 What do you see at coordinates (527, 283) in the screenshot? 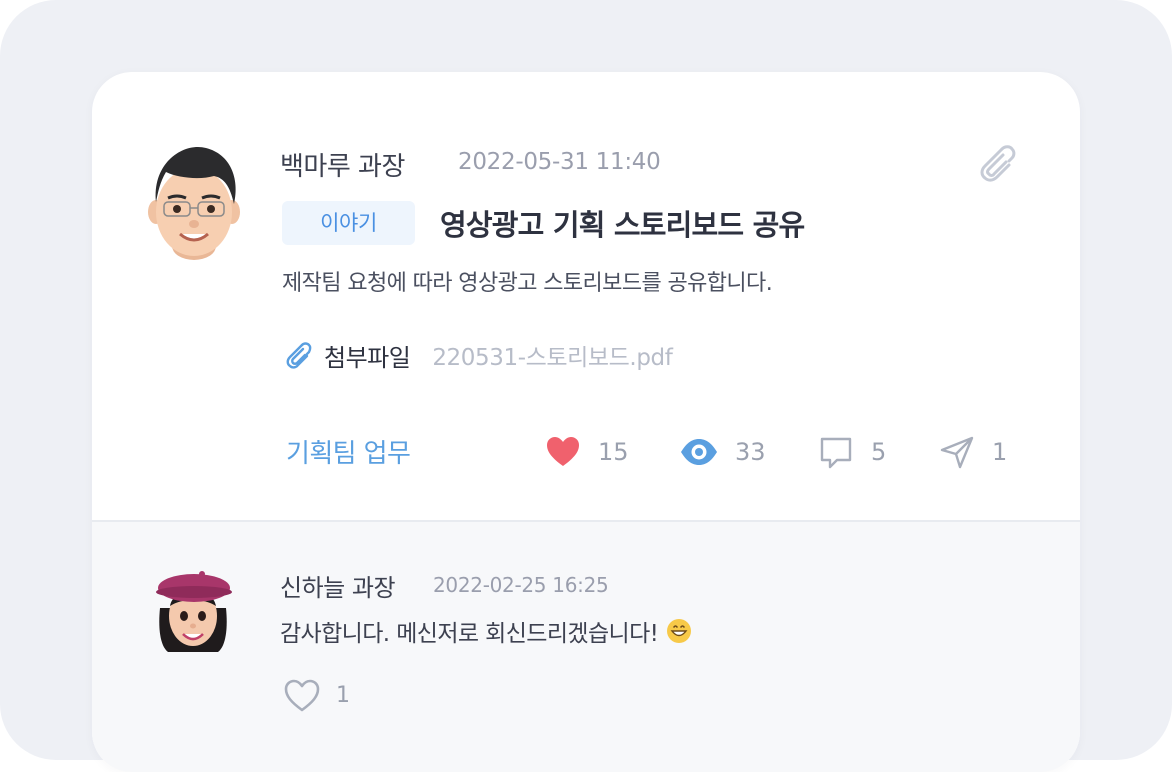
I see `post-body: 제작팀 요청에 따라 영상광고 스토리보드를 공유합니다.` at bounding box center [527, 283].